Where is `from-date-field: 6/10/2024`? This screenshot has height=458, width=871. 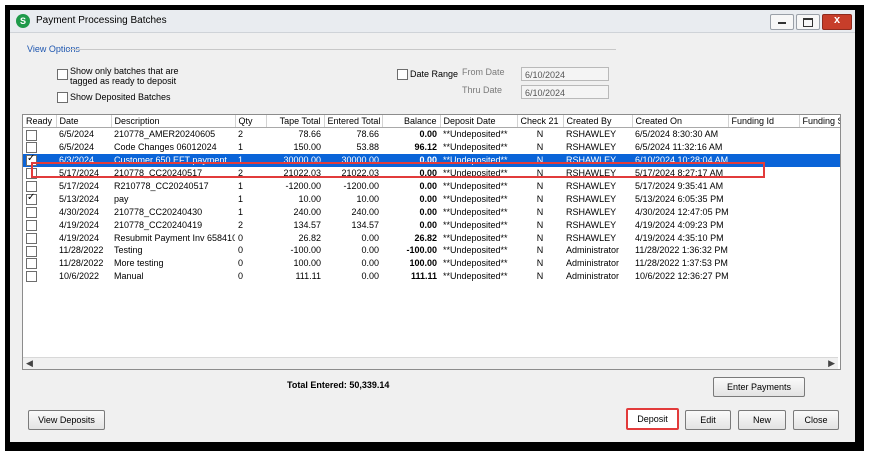 from-date-field: 6/10/2024 is located at coordinates (565, 74).